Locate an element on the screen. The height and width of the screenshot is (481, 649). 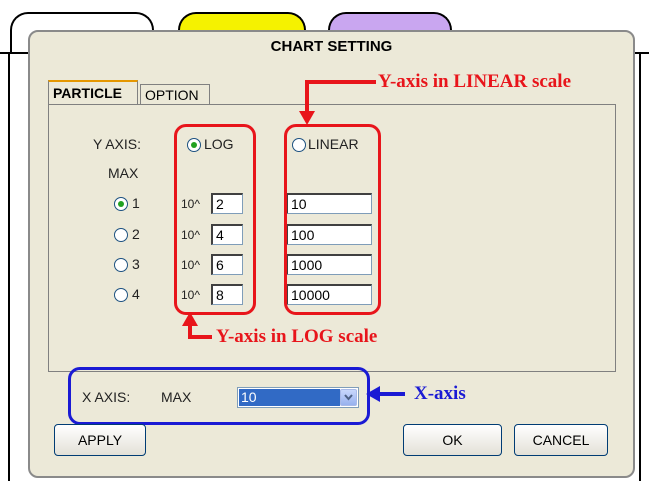
log-annotation-text: Y-axis in LOG scale is located at coordinates (297, 336).